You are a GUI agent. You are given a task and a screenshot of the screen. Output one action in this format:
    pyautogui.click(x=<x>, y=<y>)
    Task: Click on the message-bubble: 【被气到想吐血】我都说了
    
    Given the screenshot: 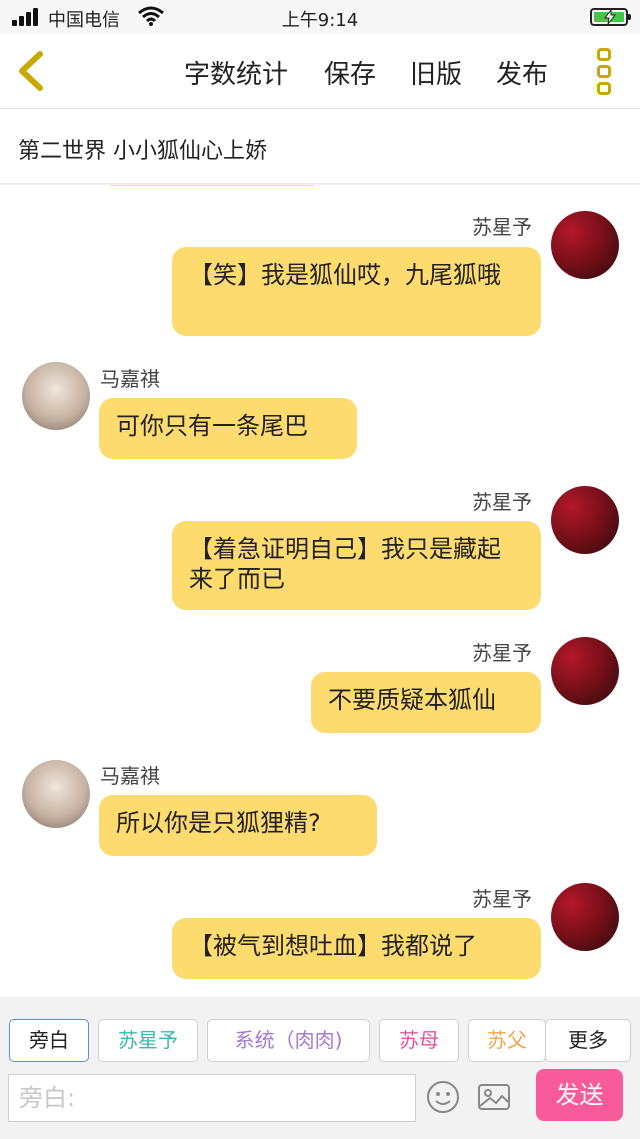 What is the action you would take?
    pyautogui.click(x=356, y=948)
    